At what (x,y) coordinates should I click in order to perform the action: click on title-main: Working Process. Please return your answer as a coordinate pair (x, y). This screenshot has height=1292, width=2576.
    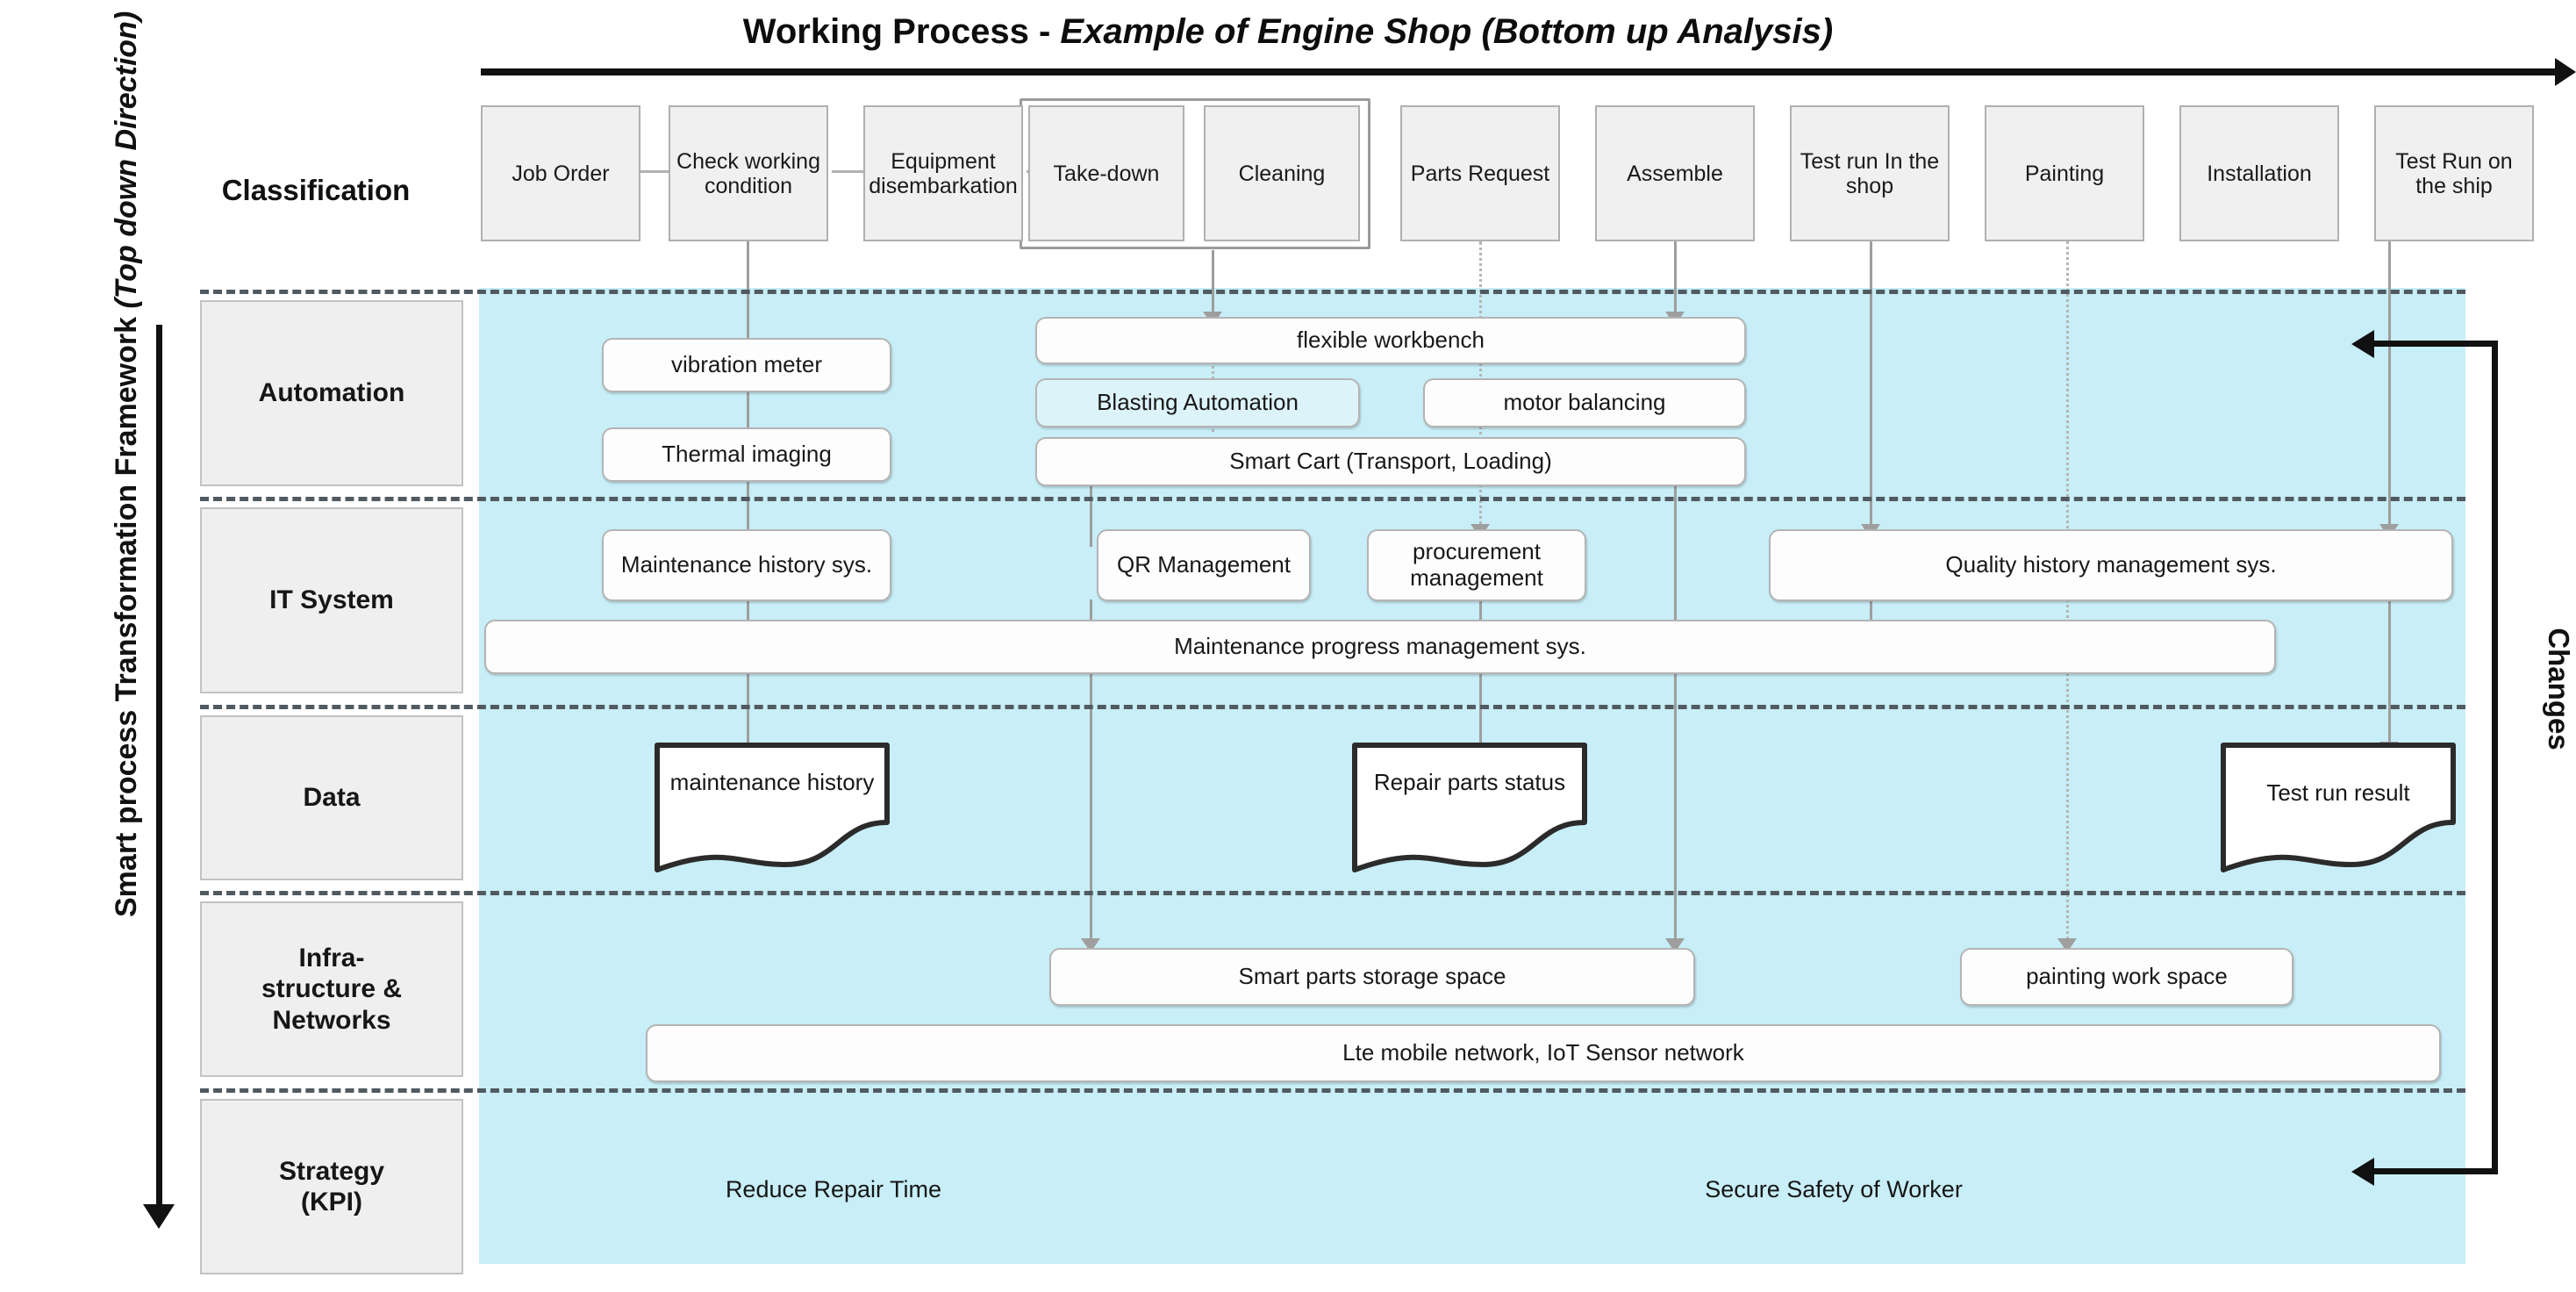
    Looking at the image, I should click on (885, 31).